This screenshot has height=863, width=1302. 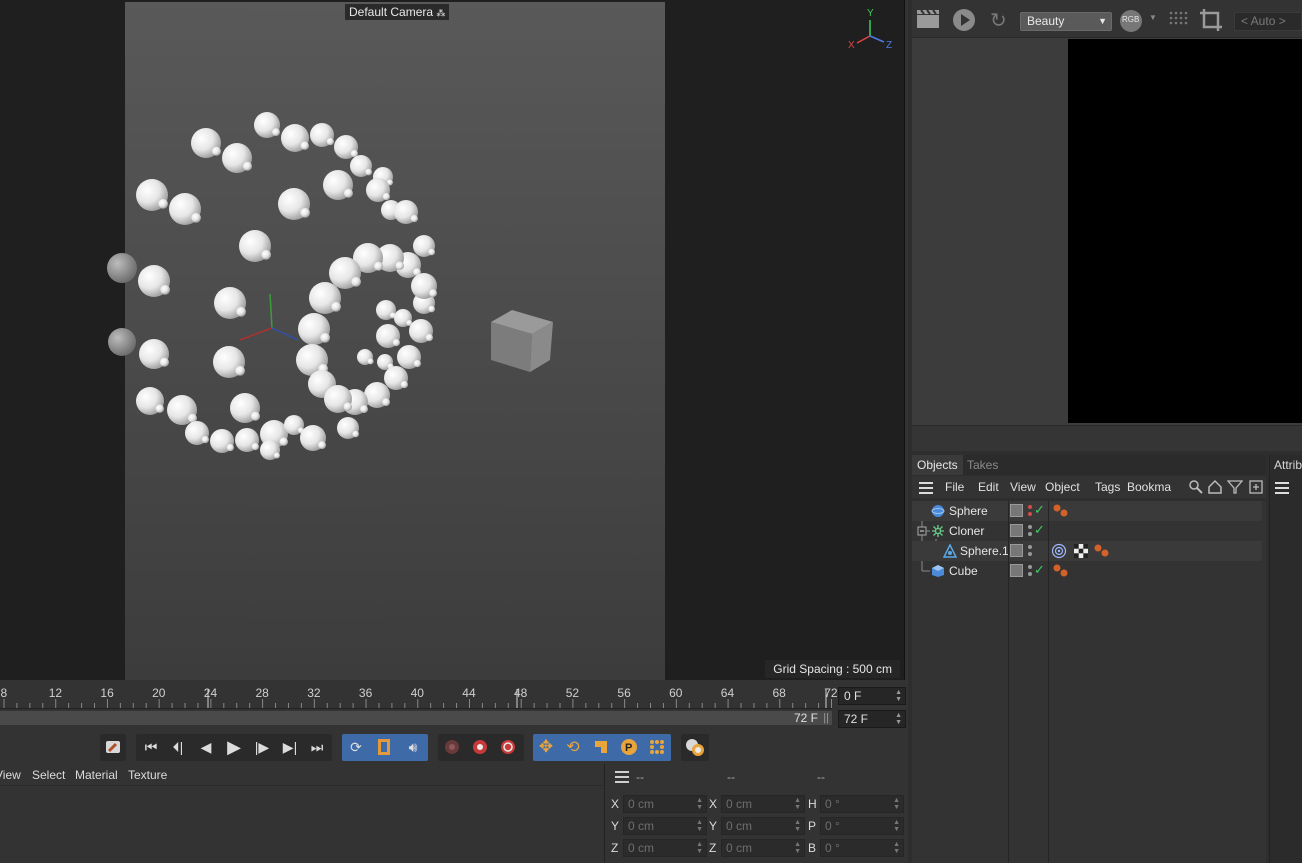 What do you see at coordinates (1211, 21) in the screenshot?
I see `crop-icon` at bounding box center [1211, 21].